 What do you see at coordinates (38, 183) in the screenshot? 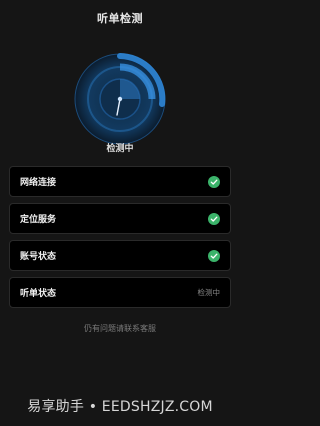
I see `check-row-label: 网络连接` at bounding box center [38, 183].